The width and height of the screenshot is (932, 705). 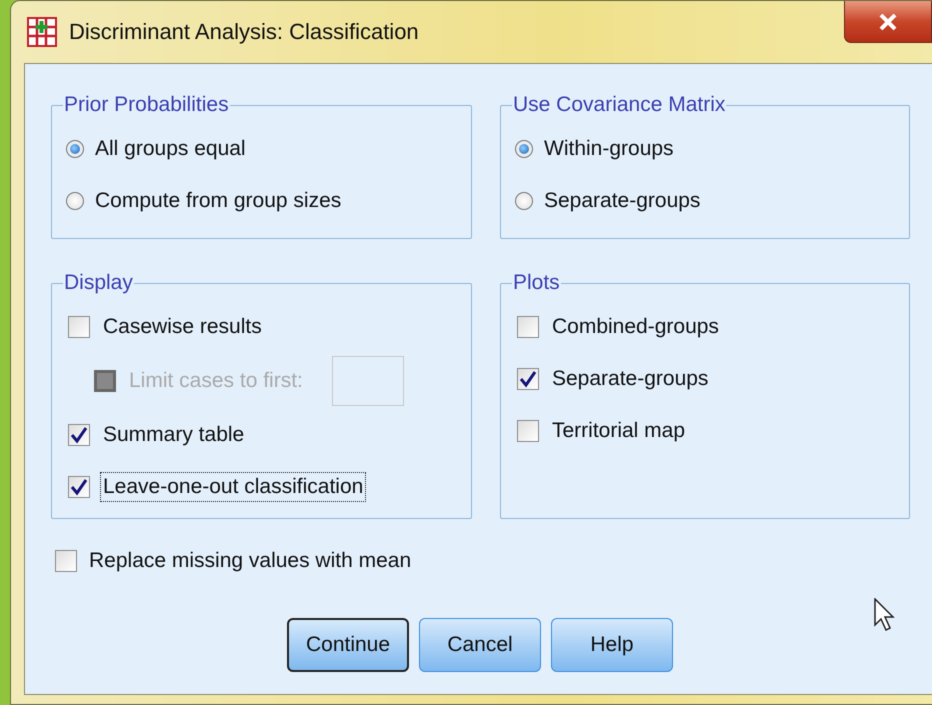 I want to click on radio-label: Compute from group sizes, so click(x=218, y=201).